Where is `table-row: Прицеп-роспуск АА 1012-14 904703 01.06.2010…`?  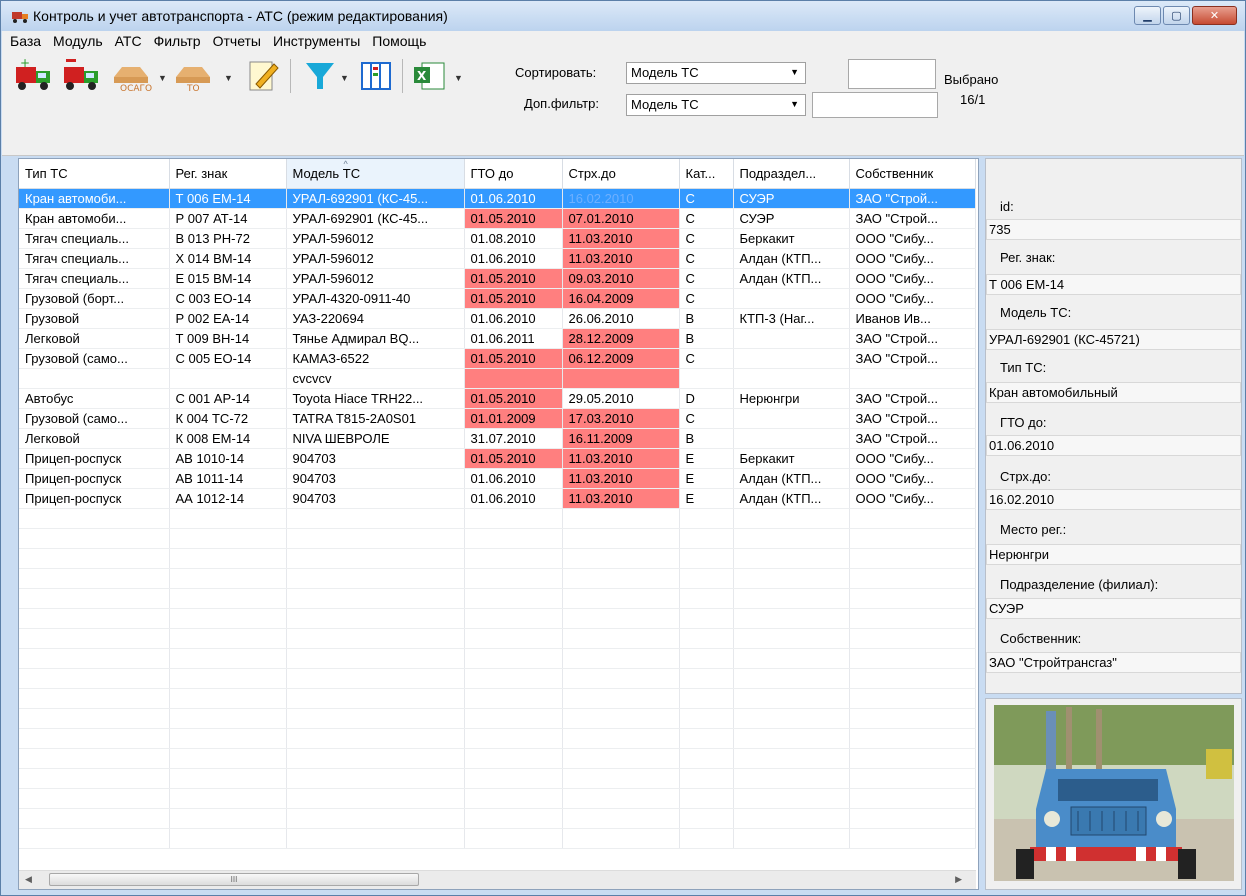
table-row: Прицеп-роспуск АА 1012-14 904703 01.06.2010… is located at coordinates (497, 498).